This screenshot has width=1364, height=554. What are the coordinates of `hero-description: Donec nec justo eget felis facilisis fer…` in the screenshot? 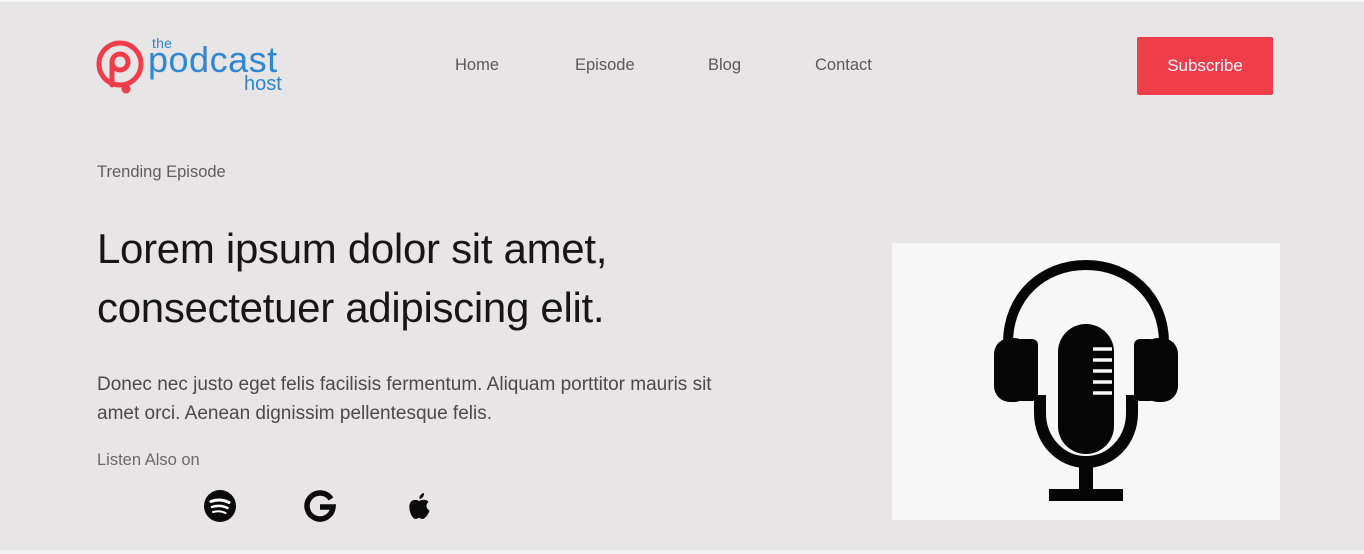 It's located at (404, 399).